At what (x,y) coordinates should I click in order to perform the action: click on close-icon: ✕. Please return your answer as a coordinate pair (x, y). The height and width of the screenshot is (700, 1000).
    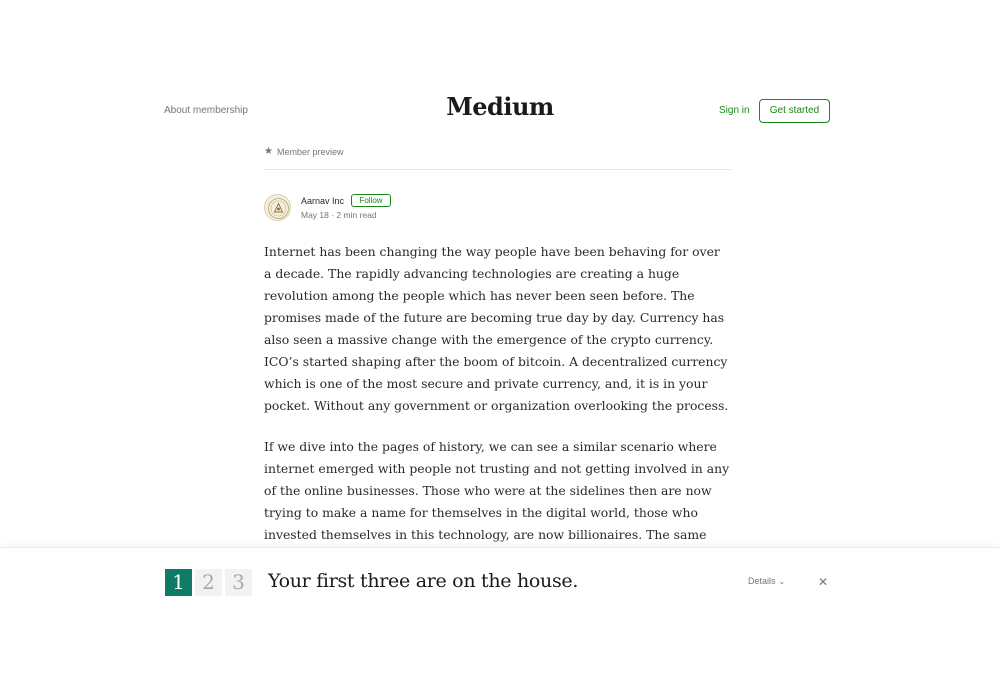
    Looking at the image, I should click on (823, 582).